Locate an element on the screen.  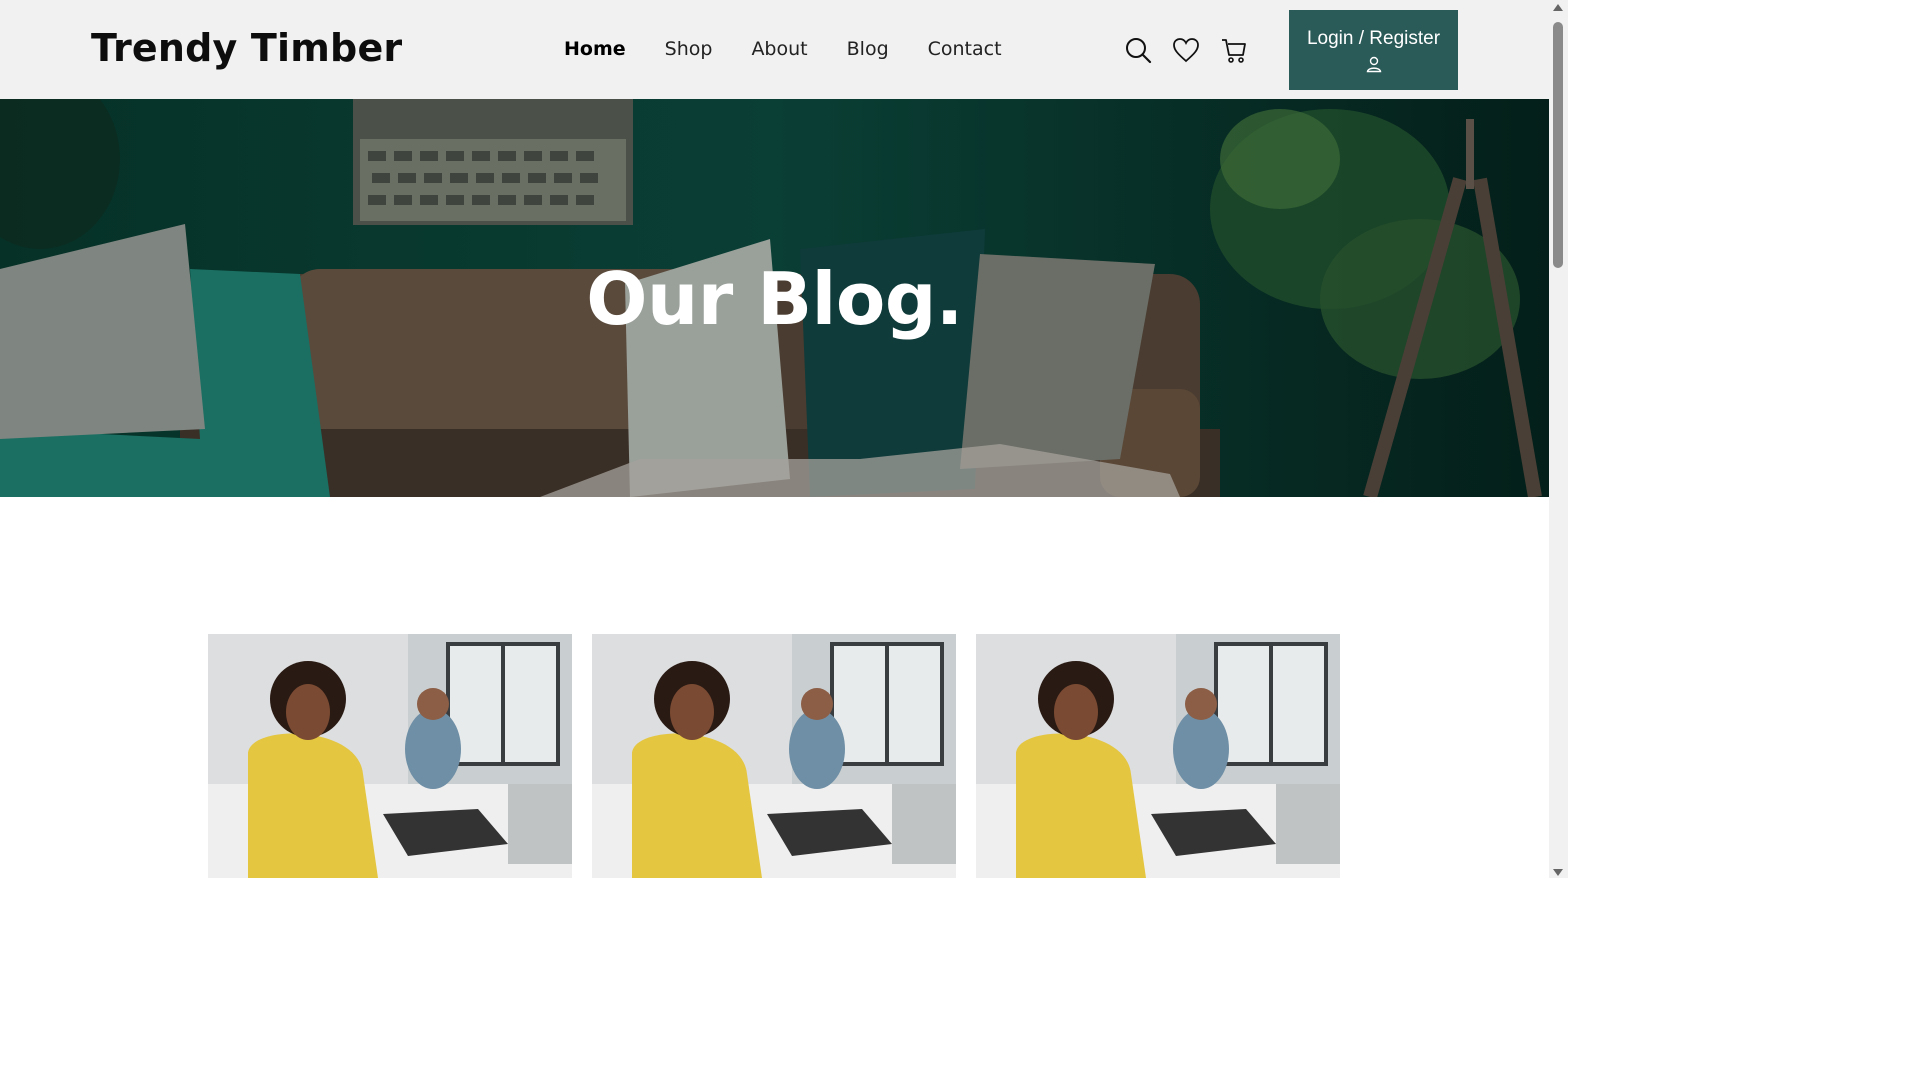
nav-about: About is located at coordinates (779, 49).